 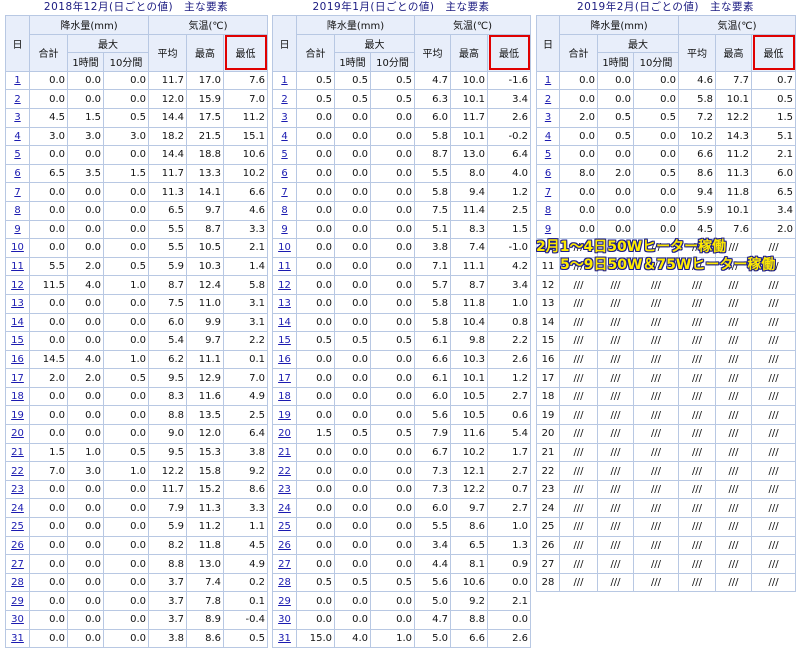 I want to click on precip-total-cell: ///, so click(x=578, y=489).